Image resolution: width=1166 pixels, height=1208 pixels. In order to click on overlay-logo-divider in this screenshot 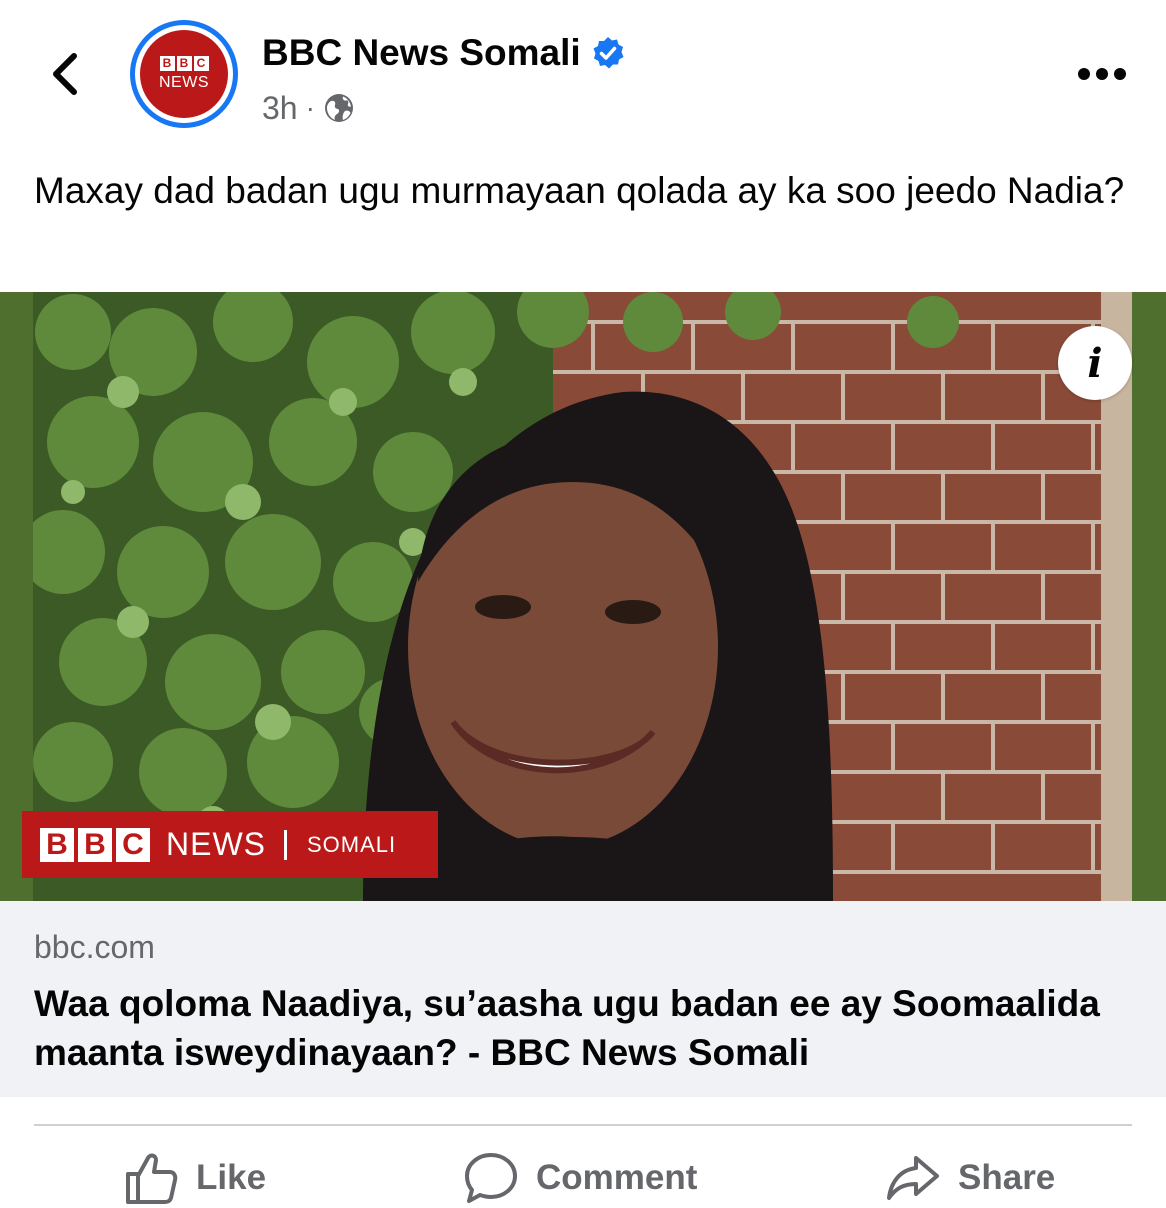, I will do `click(285, 844)`.